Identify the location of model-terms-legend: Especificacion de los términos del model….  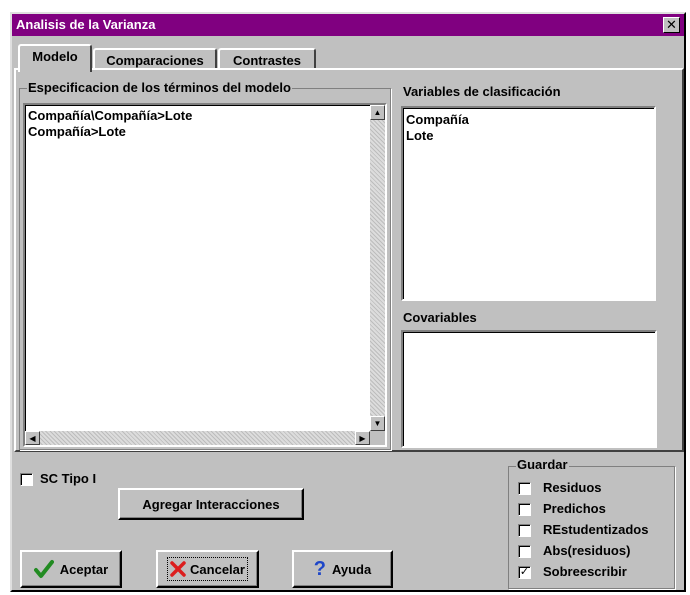
(159, 87).